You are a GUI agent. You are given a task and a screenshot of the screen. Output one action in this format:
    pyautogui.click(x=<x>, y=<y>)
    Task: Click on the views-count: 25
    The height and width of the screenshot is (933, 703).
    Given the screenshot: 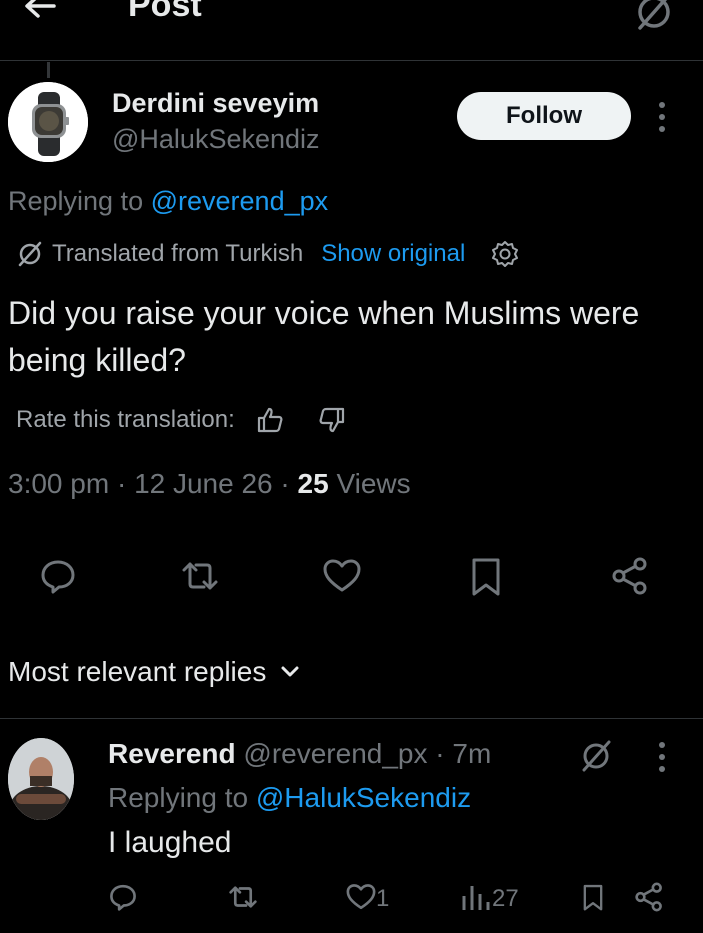 What is the action you would take?
    pyautogui.click(x=313, y=483)
    